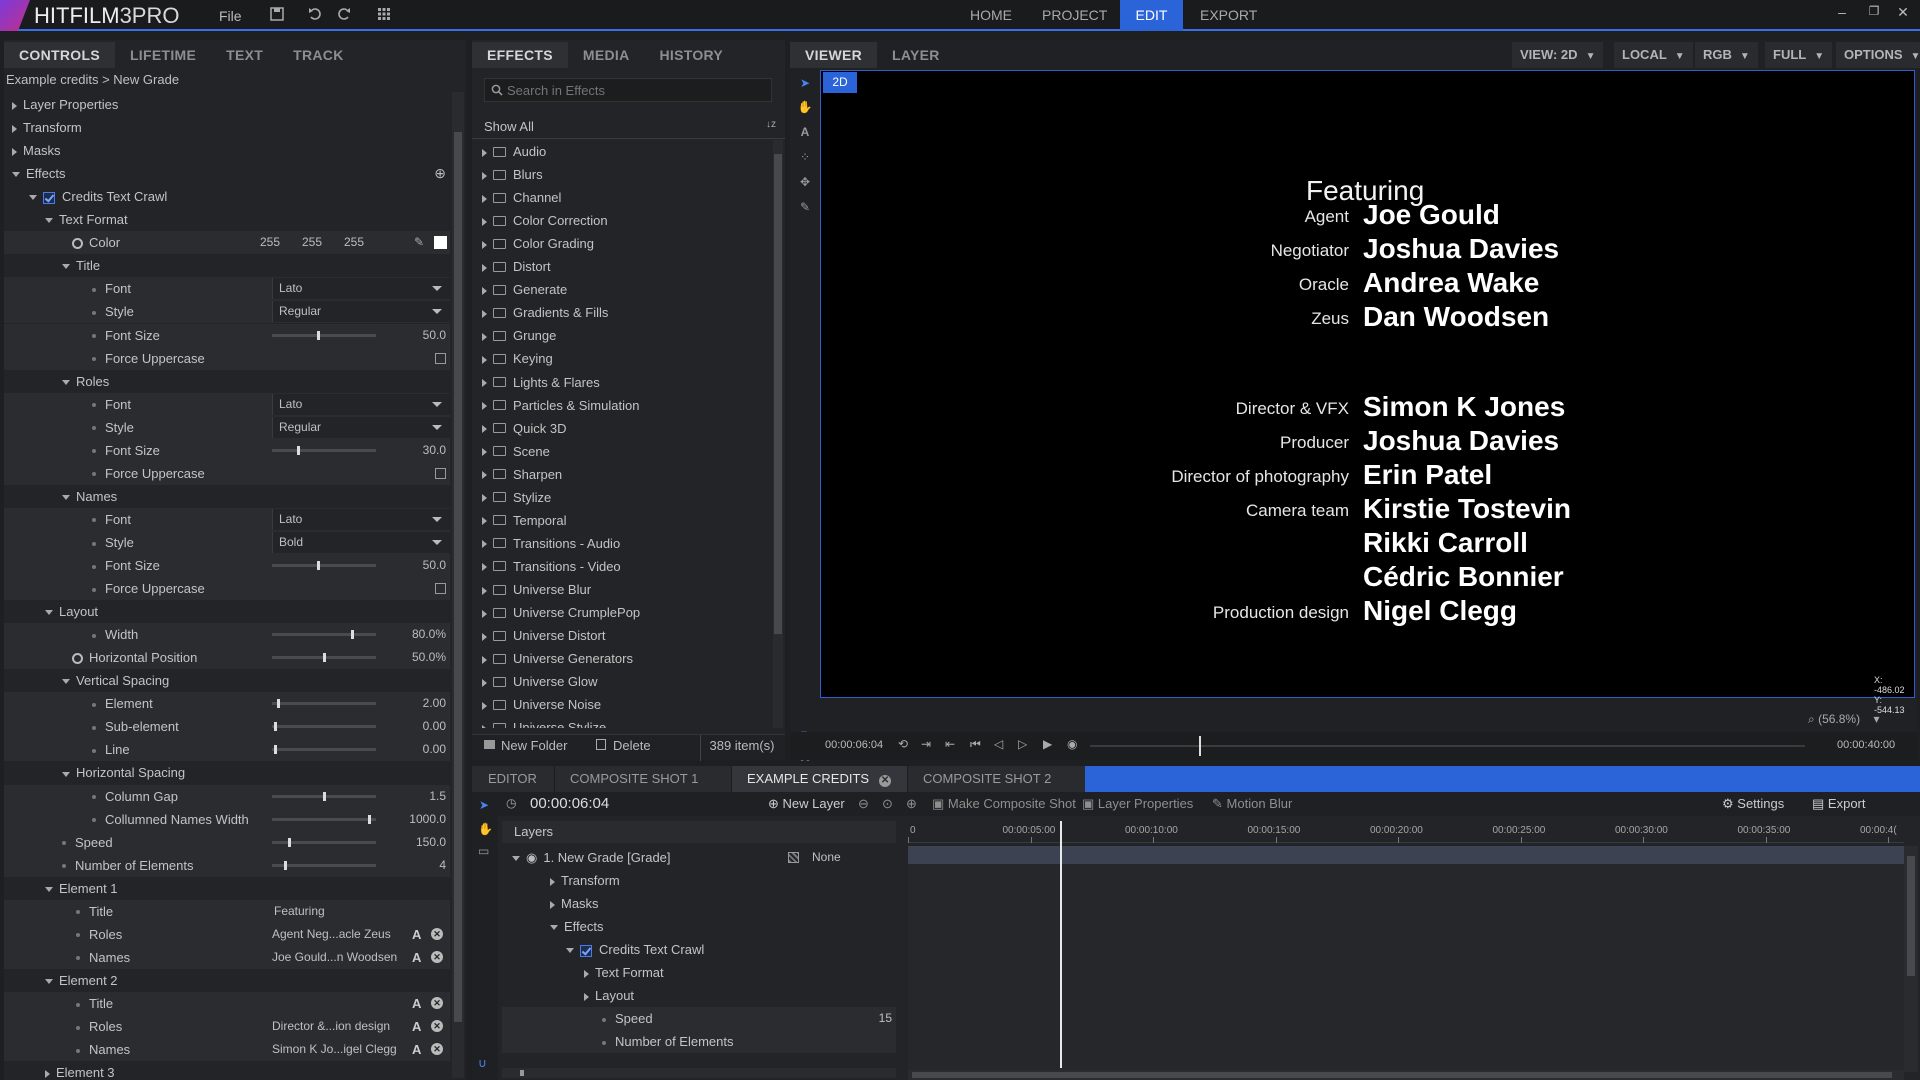  What do you see at coordinates (599, 451) in the screenshot?
I see `effect-folder: Scene` at bounding box center [599, 451].